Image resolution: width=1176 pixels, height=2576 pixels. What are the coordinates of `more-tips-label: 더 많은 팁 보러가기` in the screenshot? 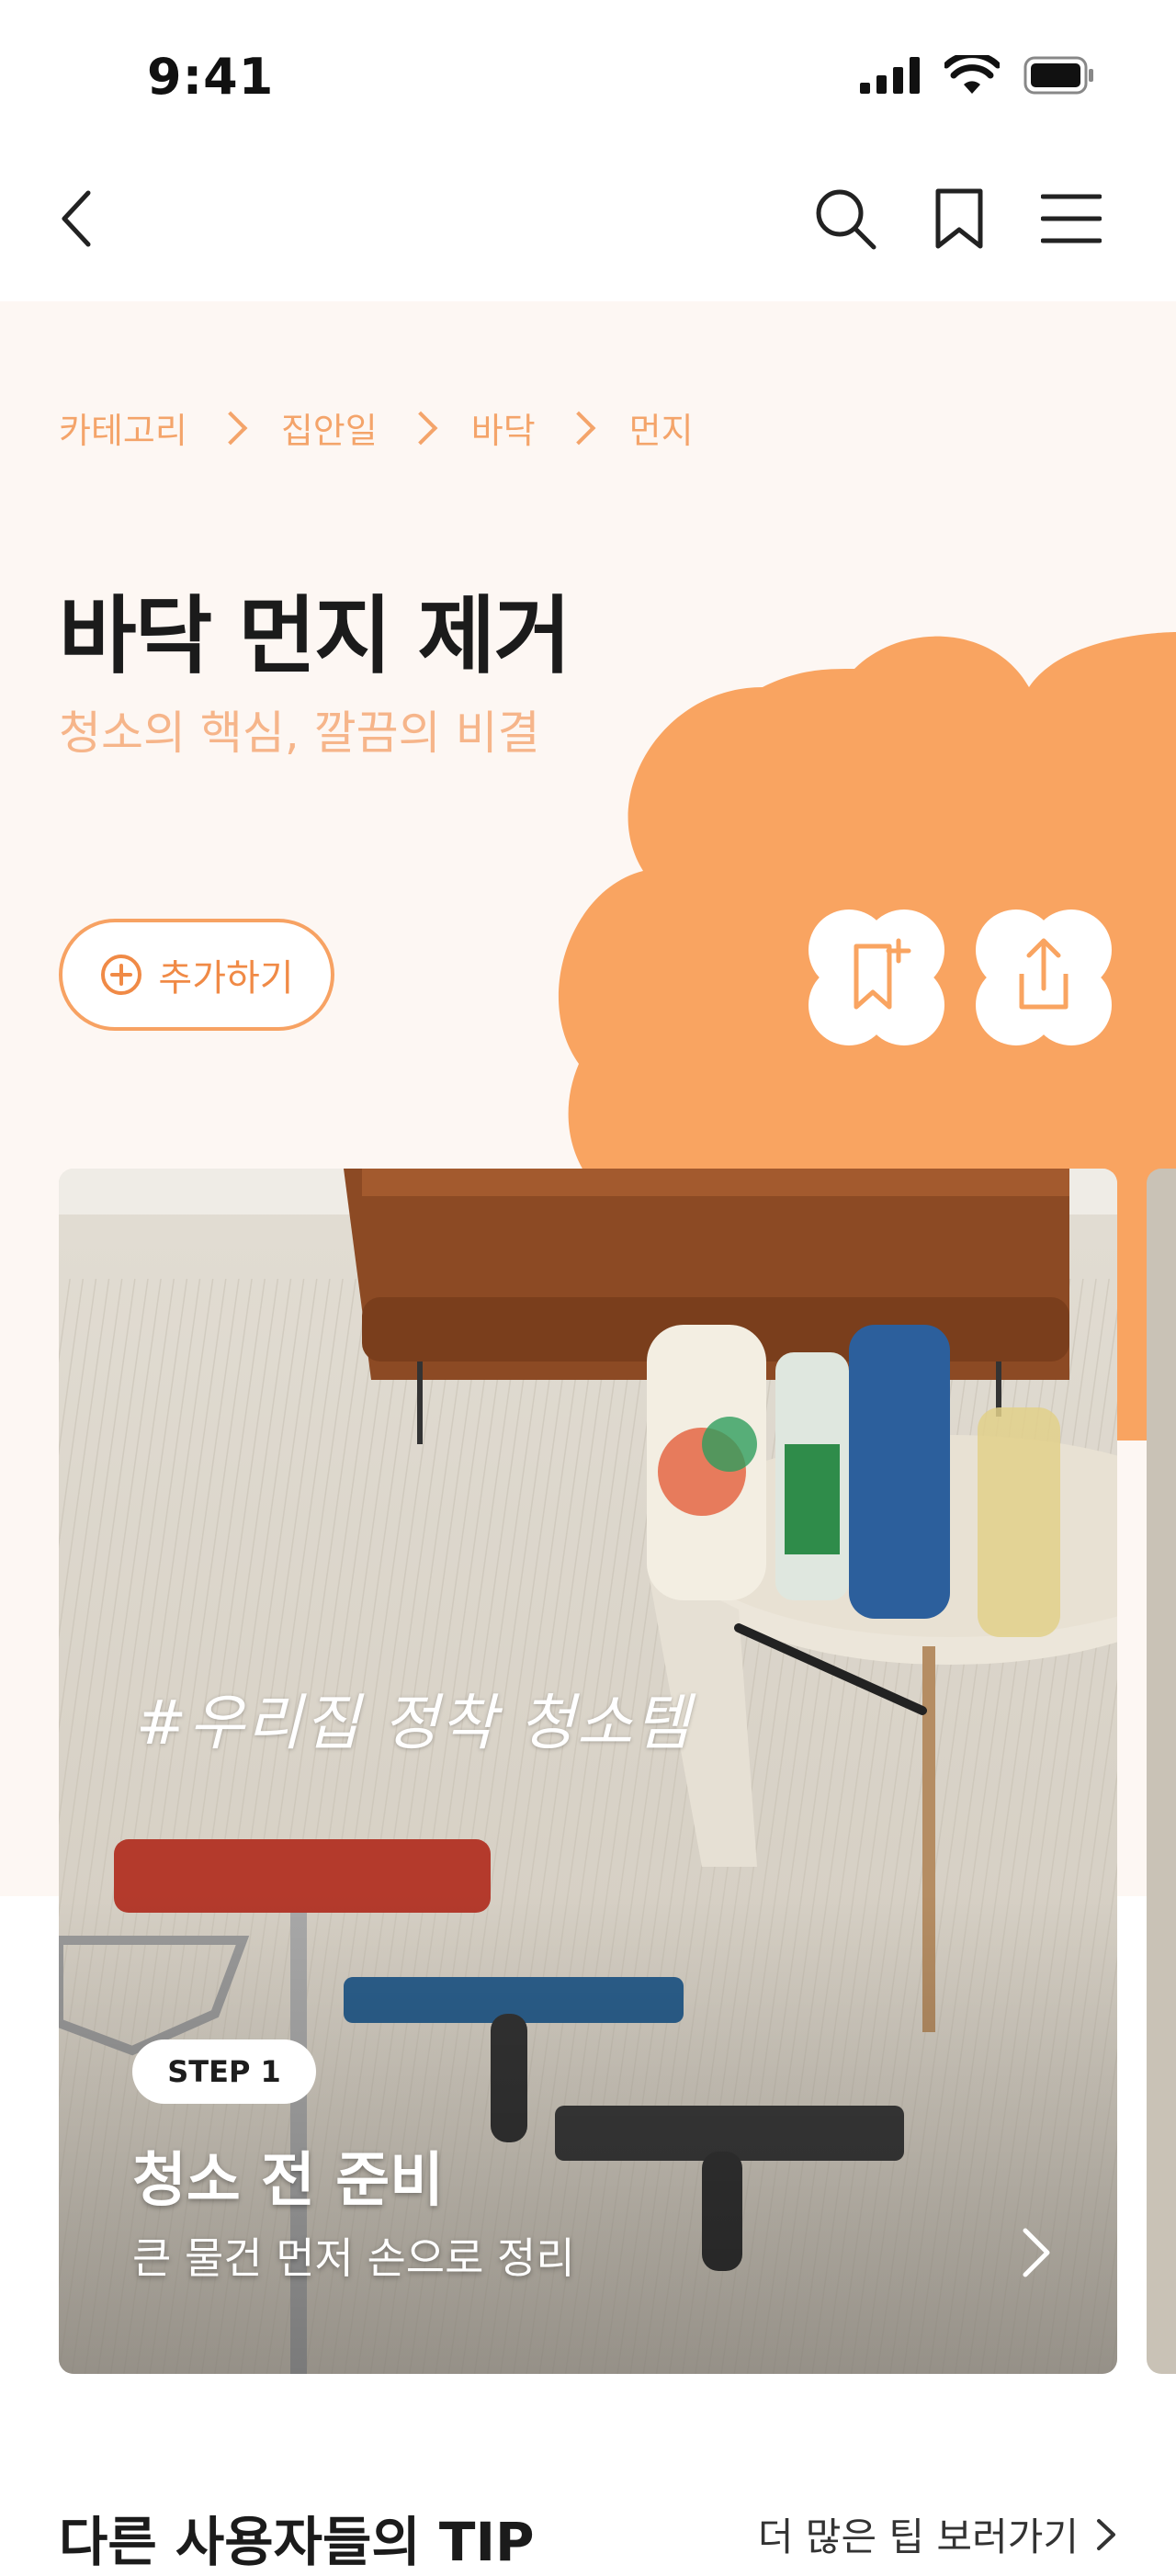 It's located at (918, 2536).